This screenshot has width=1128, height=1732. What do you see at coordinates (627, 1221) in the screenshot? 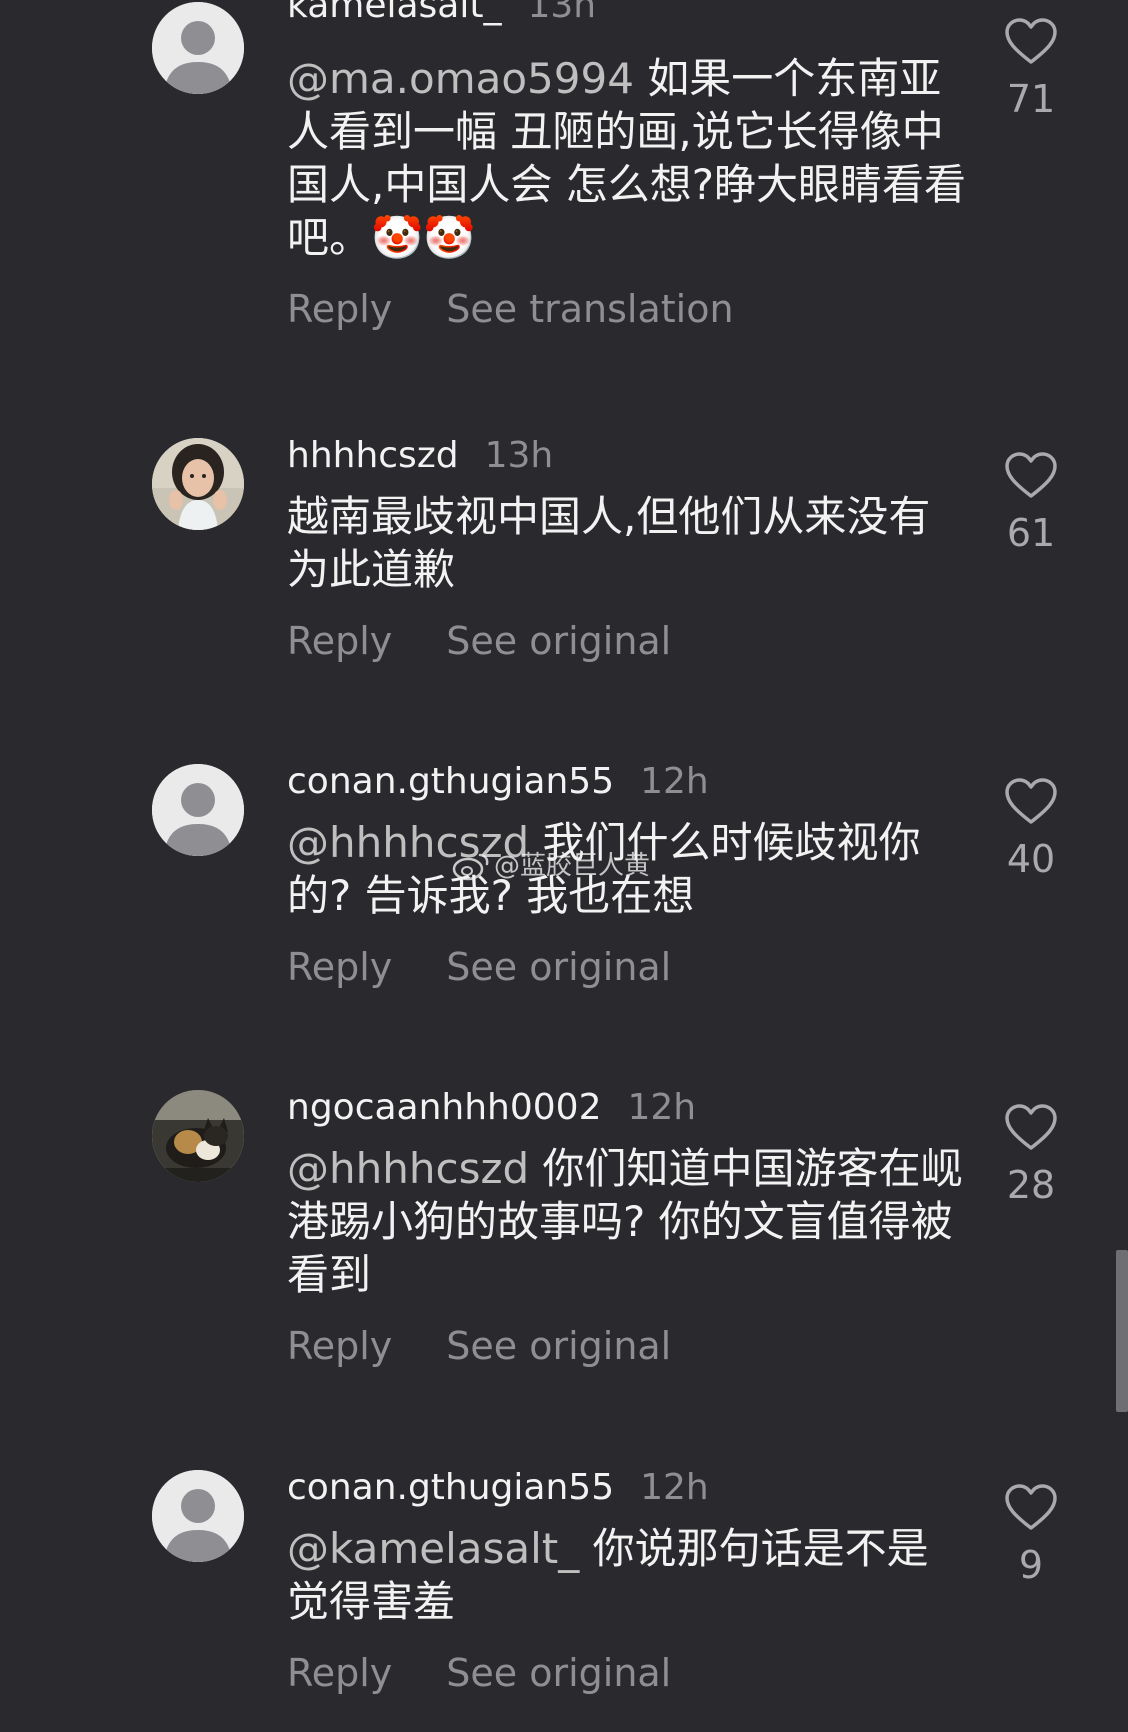
I see `comment-text: @hhhhcszd 你们知道中国游客在岘港踢小狗的故事吗? 你的文盲值得被看到` at bounding box center [627, 1221].